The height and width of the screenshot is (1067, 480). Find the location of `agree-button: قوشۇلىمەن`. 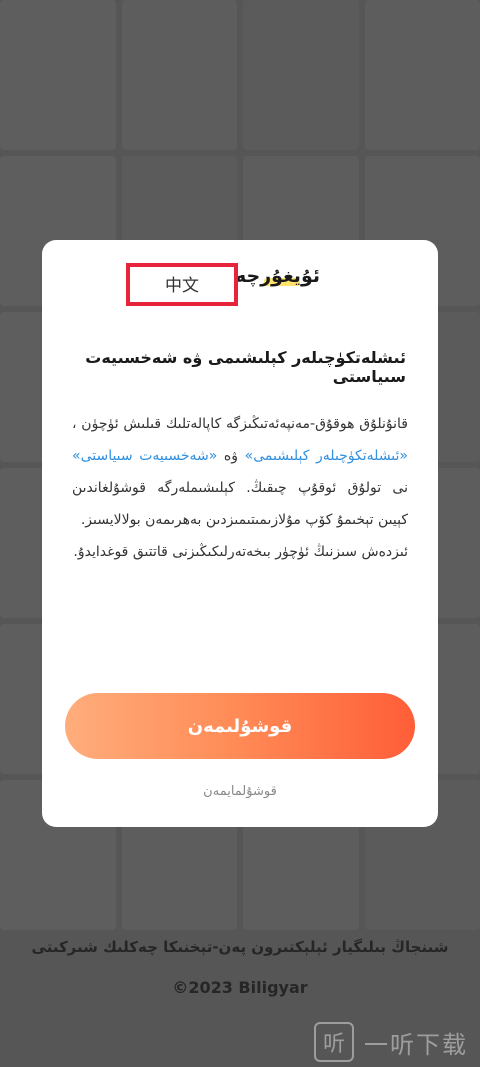

agree-button: قوشۇلىمەن is located at coordinates (240, 726).